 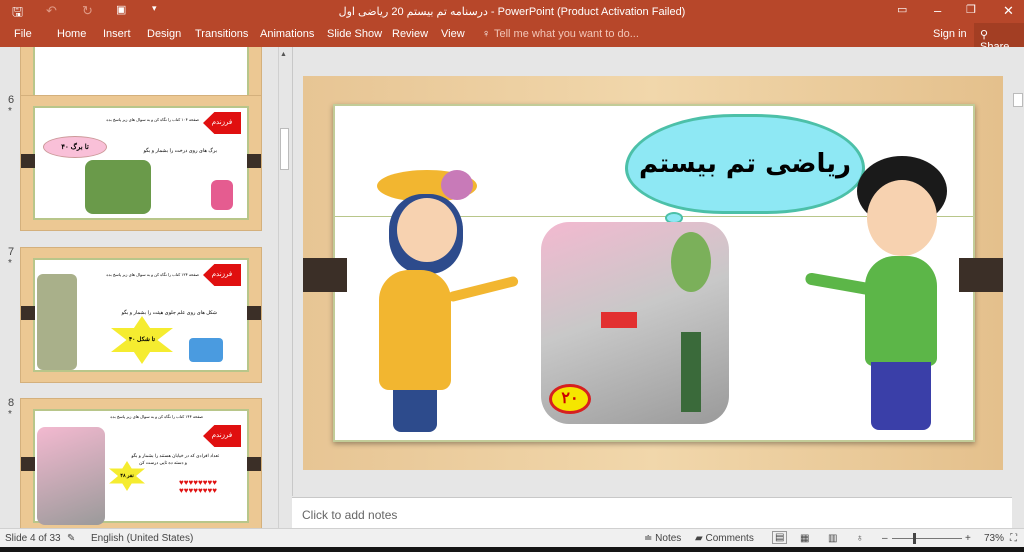 What do you see at coordinates (222, 195) in the screenshot?
I see `backpack-image` at bounding box center [222, 195].